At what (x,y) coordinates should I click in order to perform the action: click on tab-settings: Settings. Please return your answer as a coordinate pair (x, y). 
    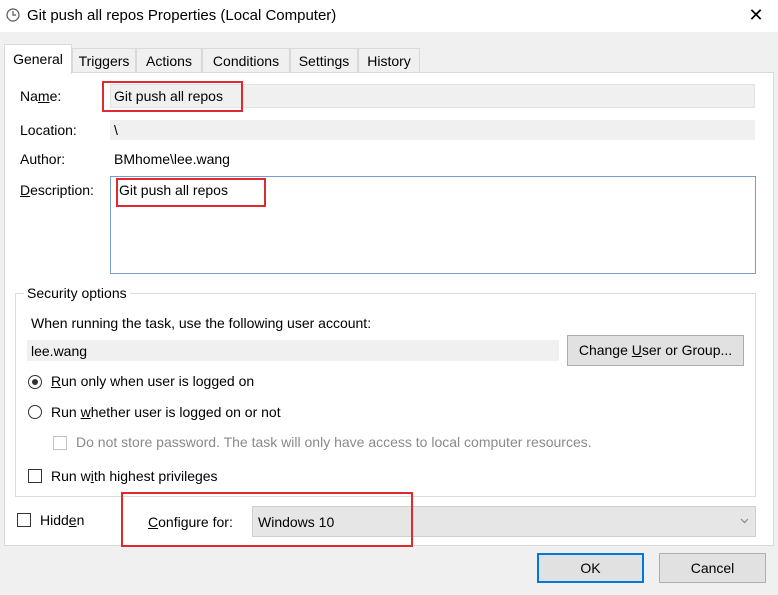
    Looking at the image, I should click on (324, 60).